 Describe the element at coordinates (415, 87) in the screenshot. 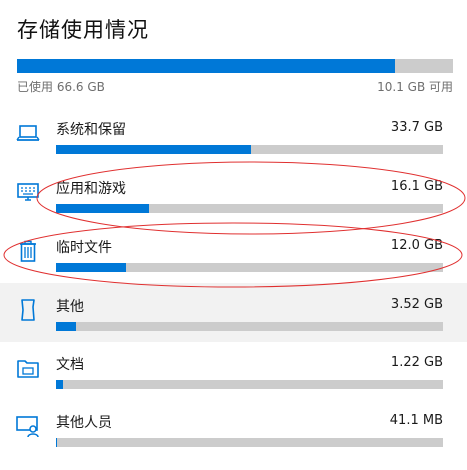

I see `free-space-label: 10.1 GB 可用` at that location.